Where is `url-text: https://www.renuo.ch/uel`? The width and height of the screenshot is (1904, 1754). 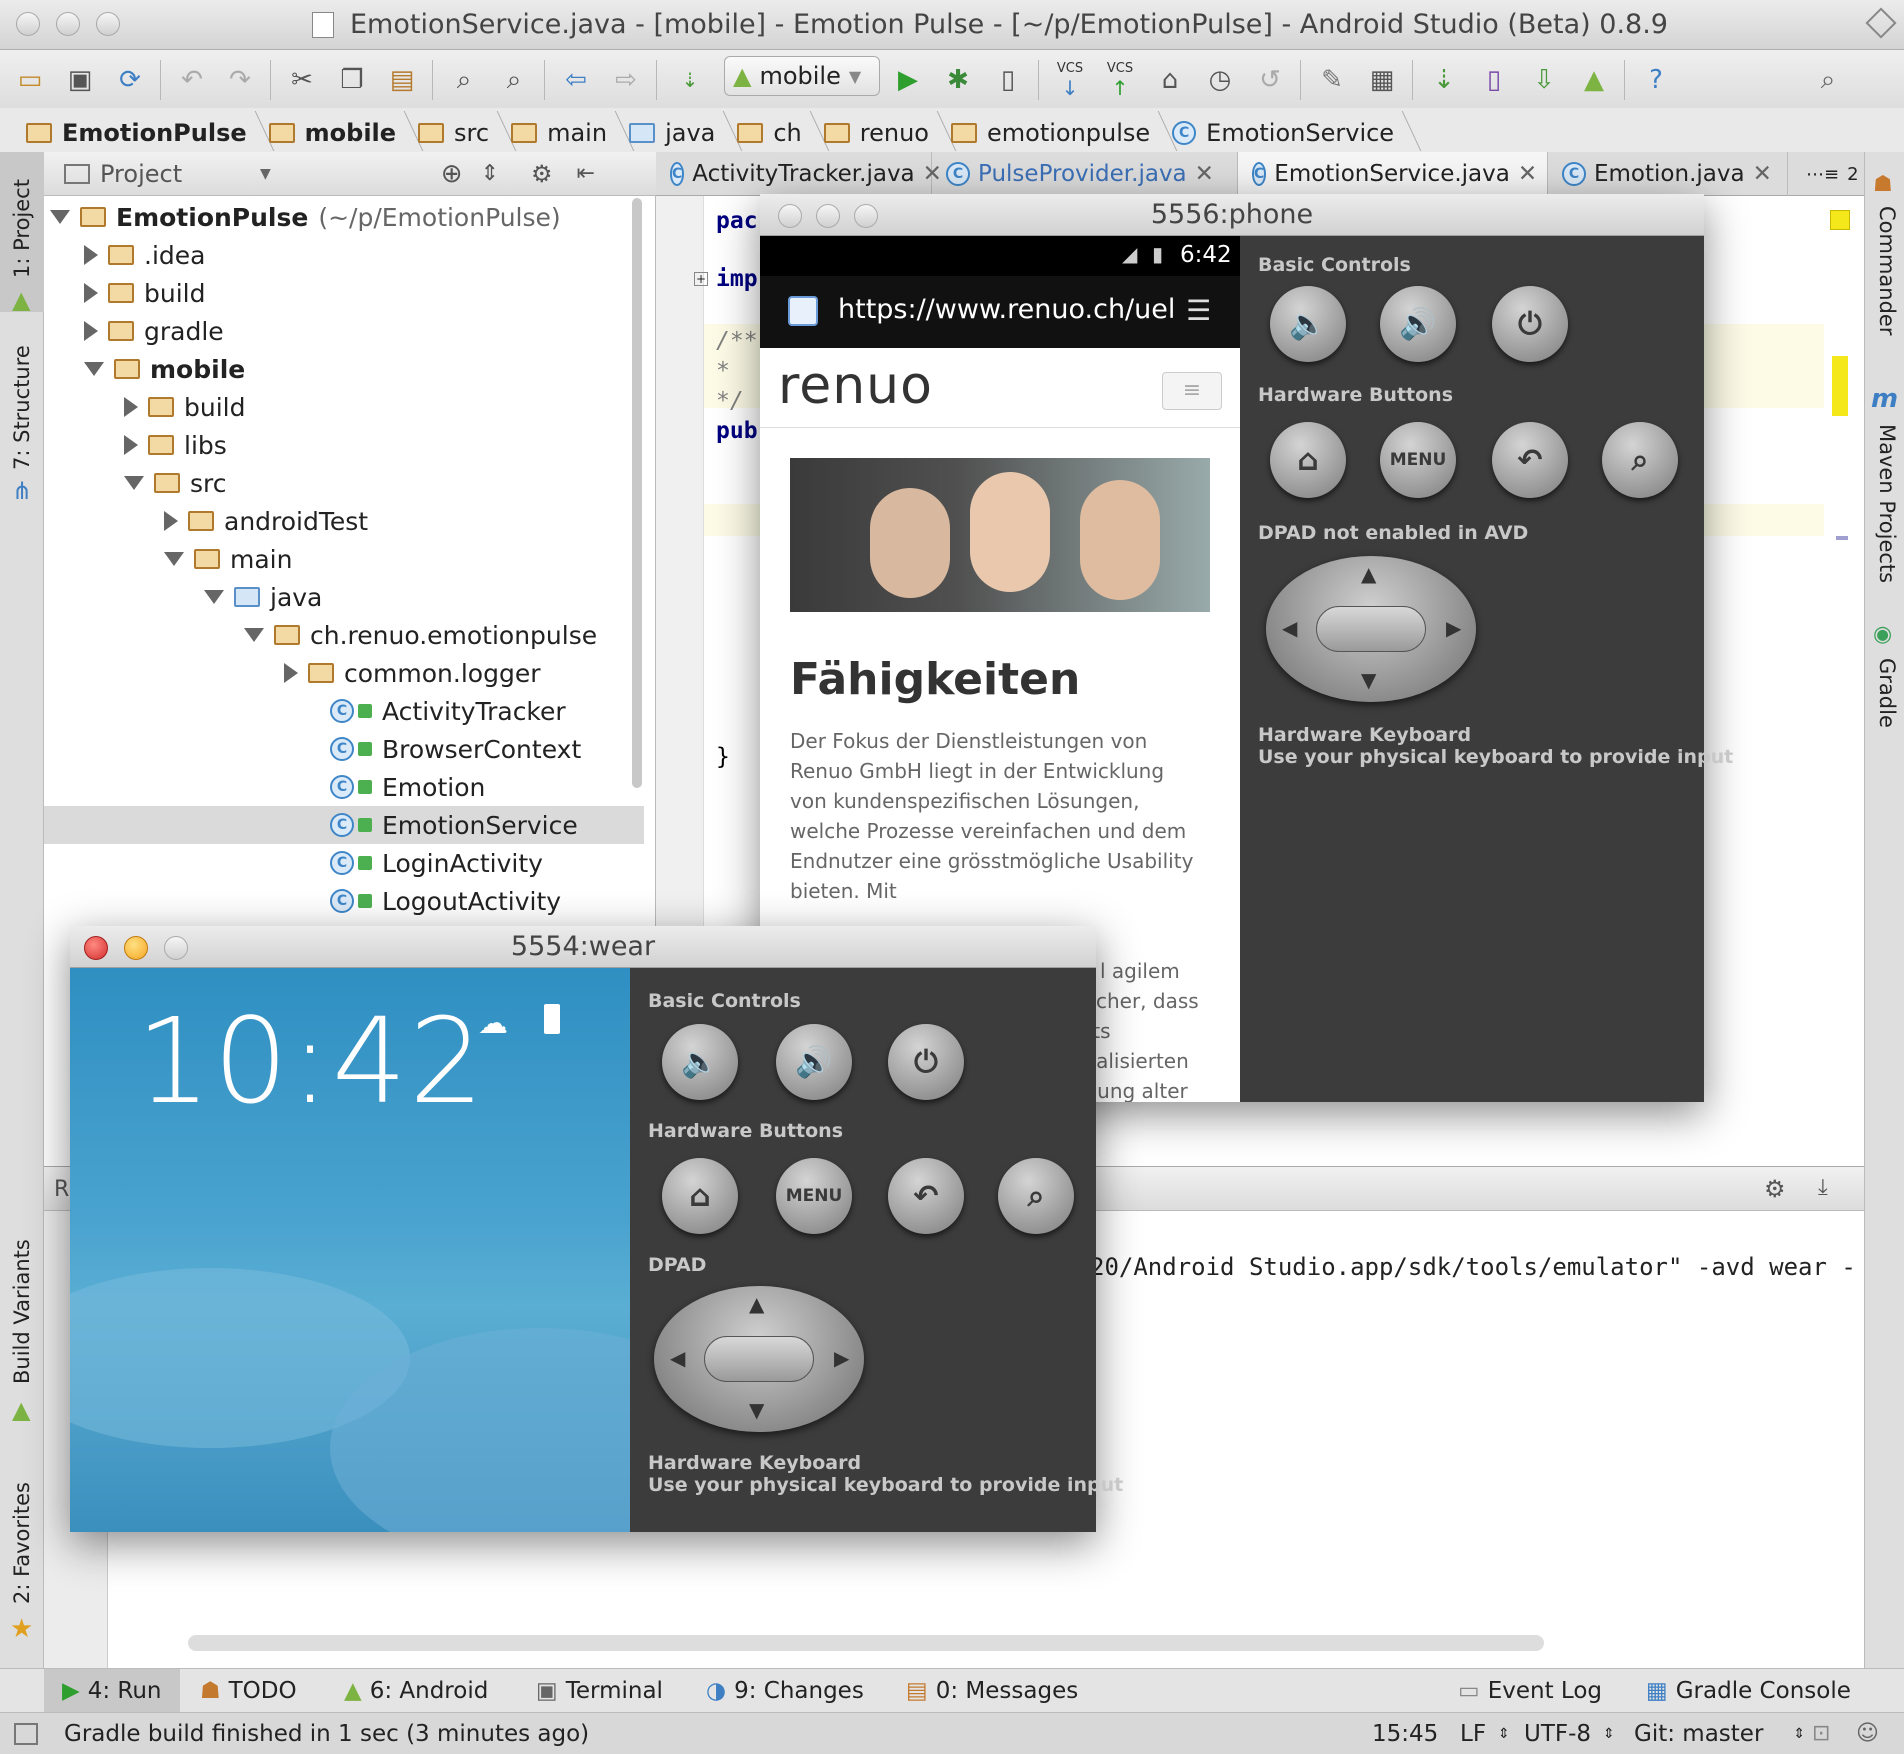
url-text: https://www.renuo.ch/uel is located at coordinates (1006, 309).